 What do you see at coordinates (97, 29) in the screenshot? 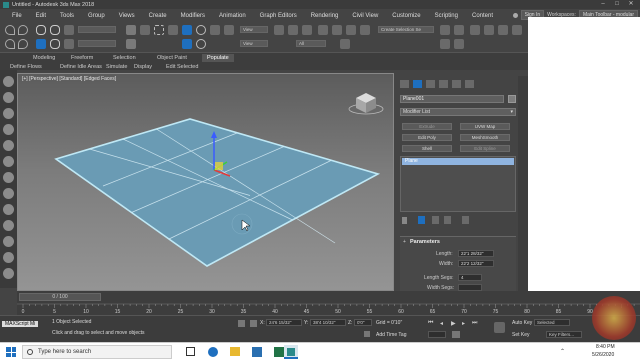
I see `selection-filter` at bounding box center [97, 29].